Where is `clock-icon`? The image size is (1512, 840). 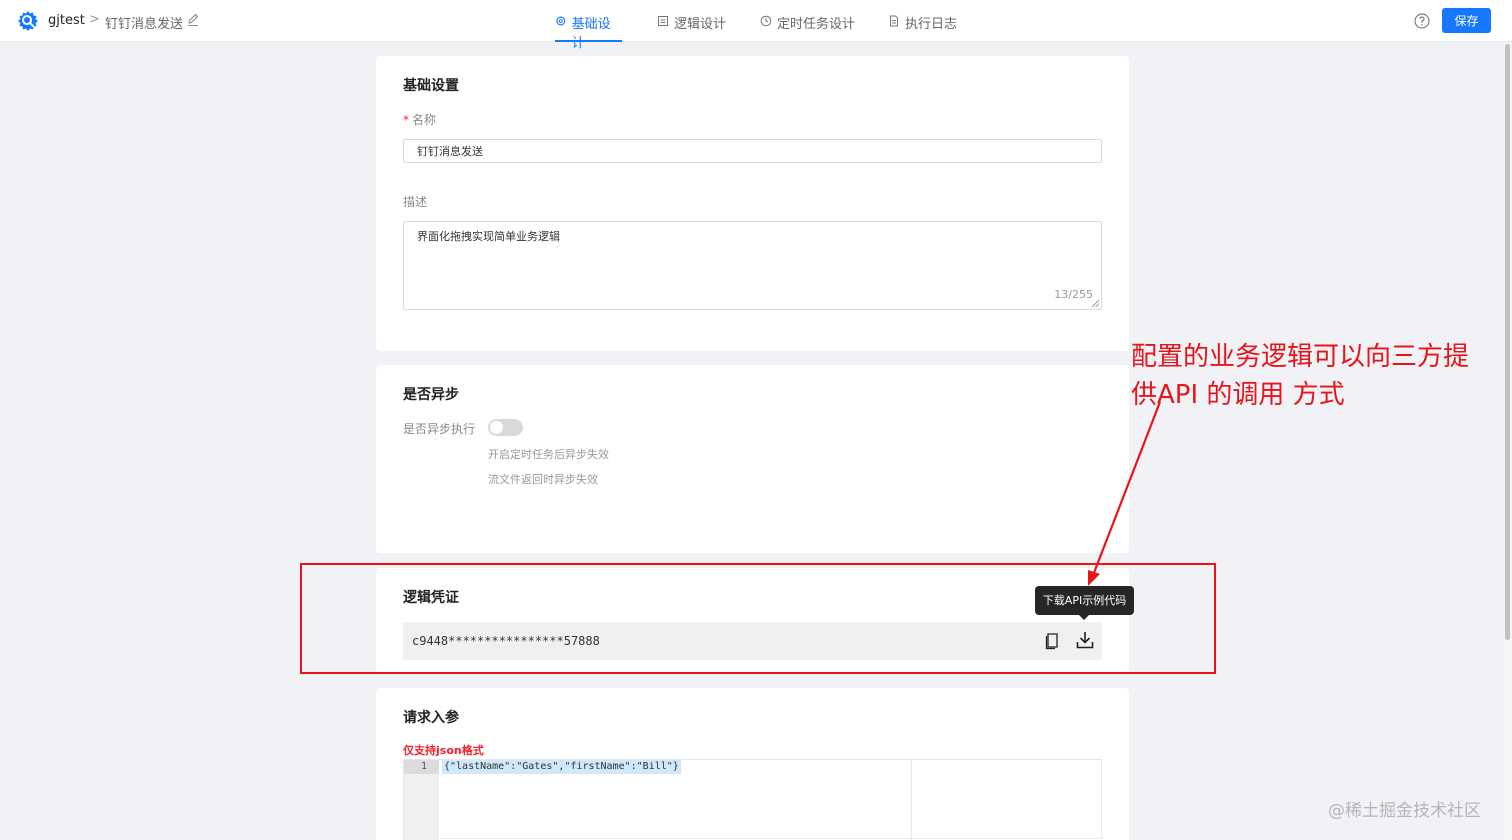
clock-icon is located at coordinates (766, 21).